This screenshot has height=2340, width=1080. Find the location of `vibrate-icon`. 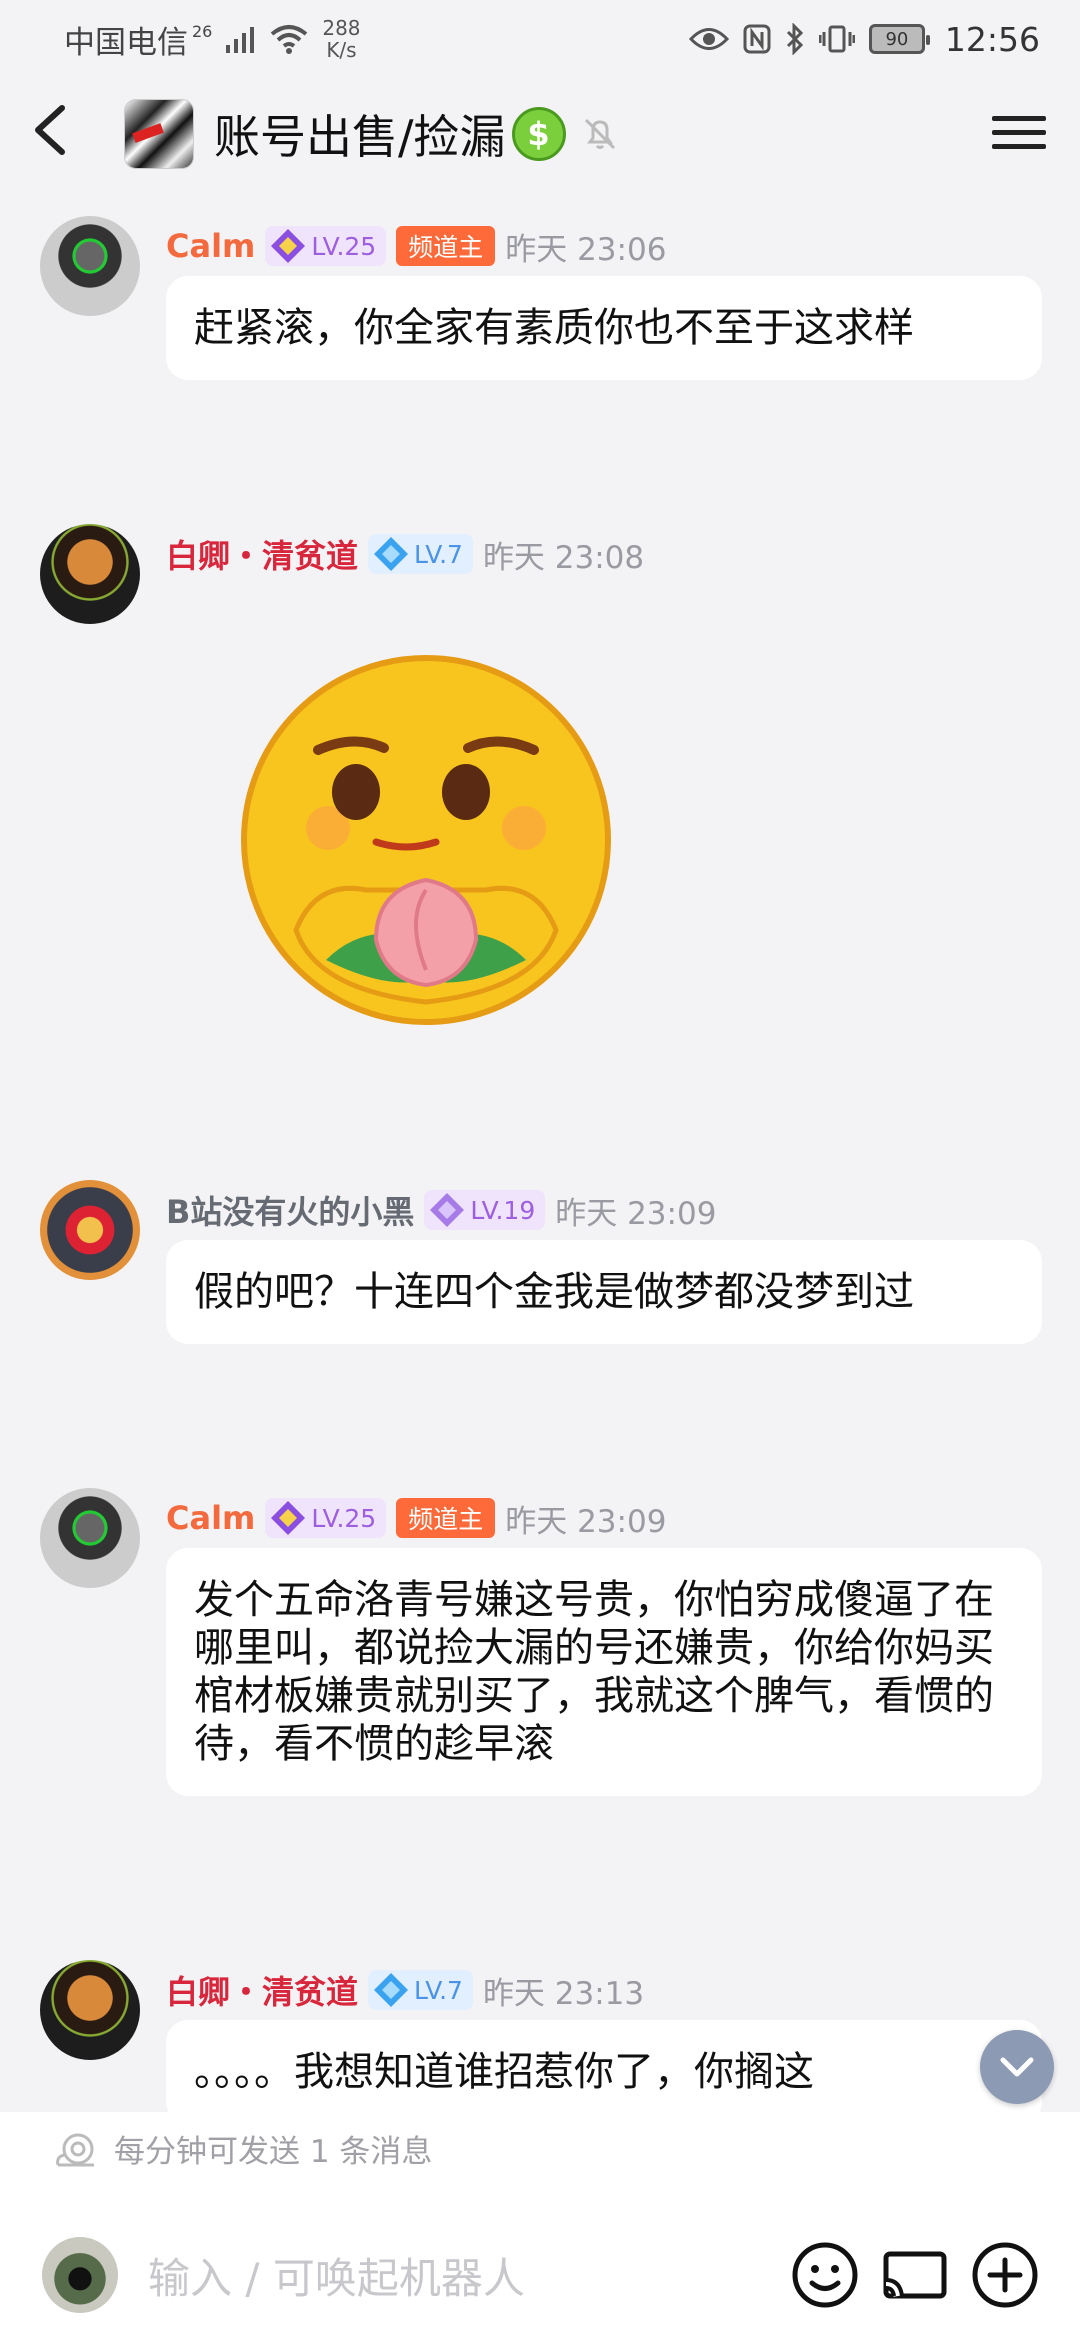

vibrate-icon is located at coordinates (836, 39).